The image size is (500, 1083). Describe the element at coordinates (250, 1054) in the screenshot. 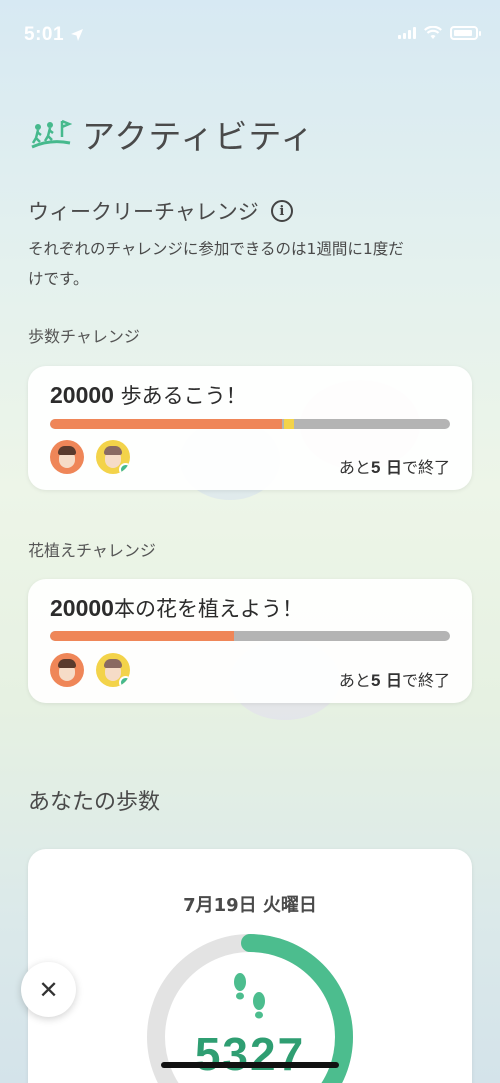

I see `steps-count: 5327` at that location.